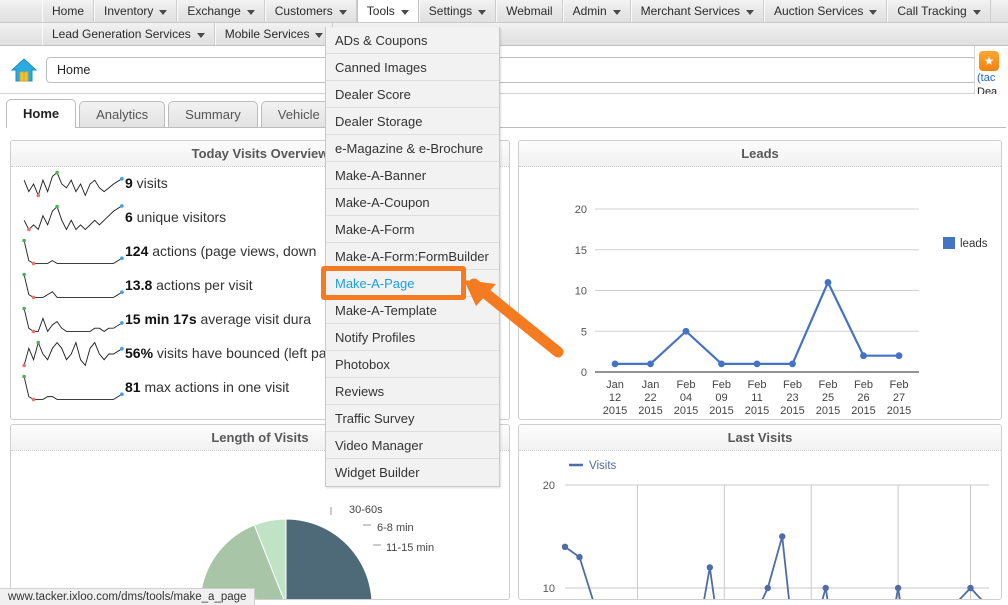  Describe the element at coordinates (987, 90) in the screenshot. I see `rail-text: Dea` at that location.